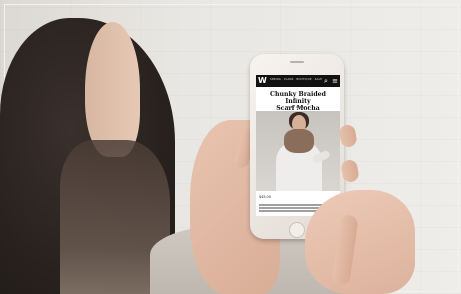 This screenshot has width=461, height=294. Describe the element at coordinates (265, 197) in the screenshot. I see `product-price: $45.00` at that location.